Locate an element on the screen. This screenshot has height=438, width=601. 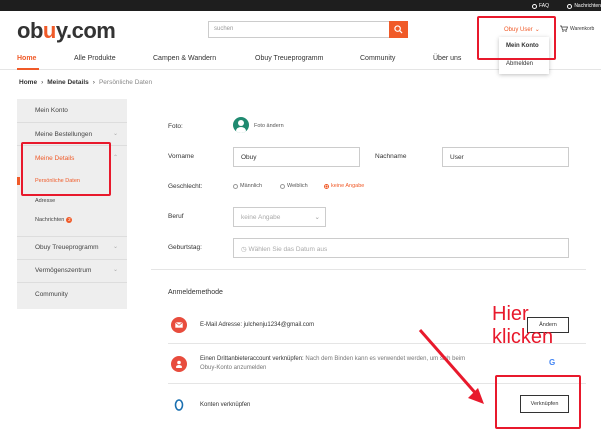
geburtstag-label: Geburtstag: is located at coordinates (185, 247).